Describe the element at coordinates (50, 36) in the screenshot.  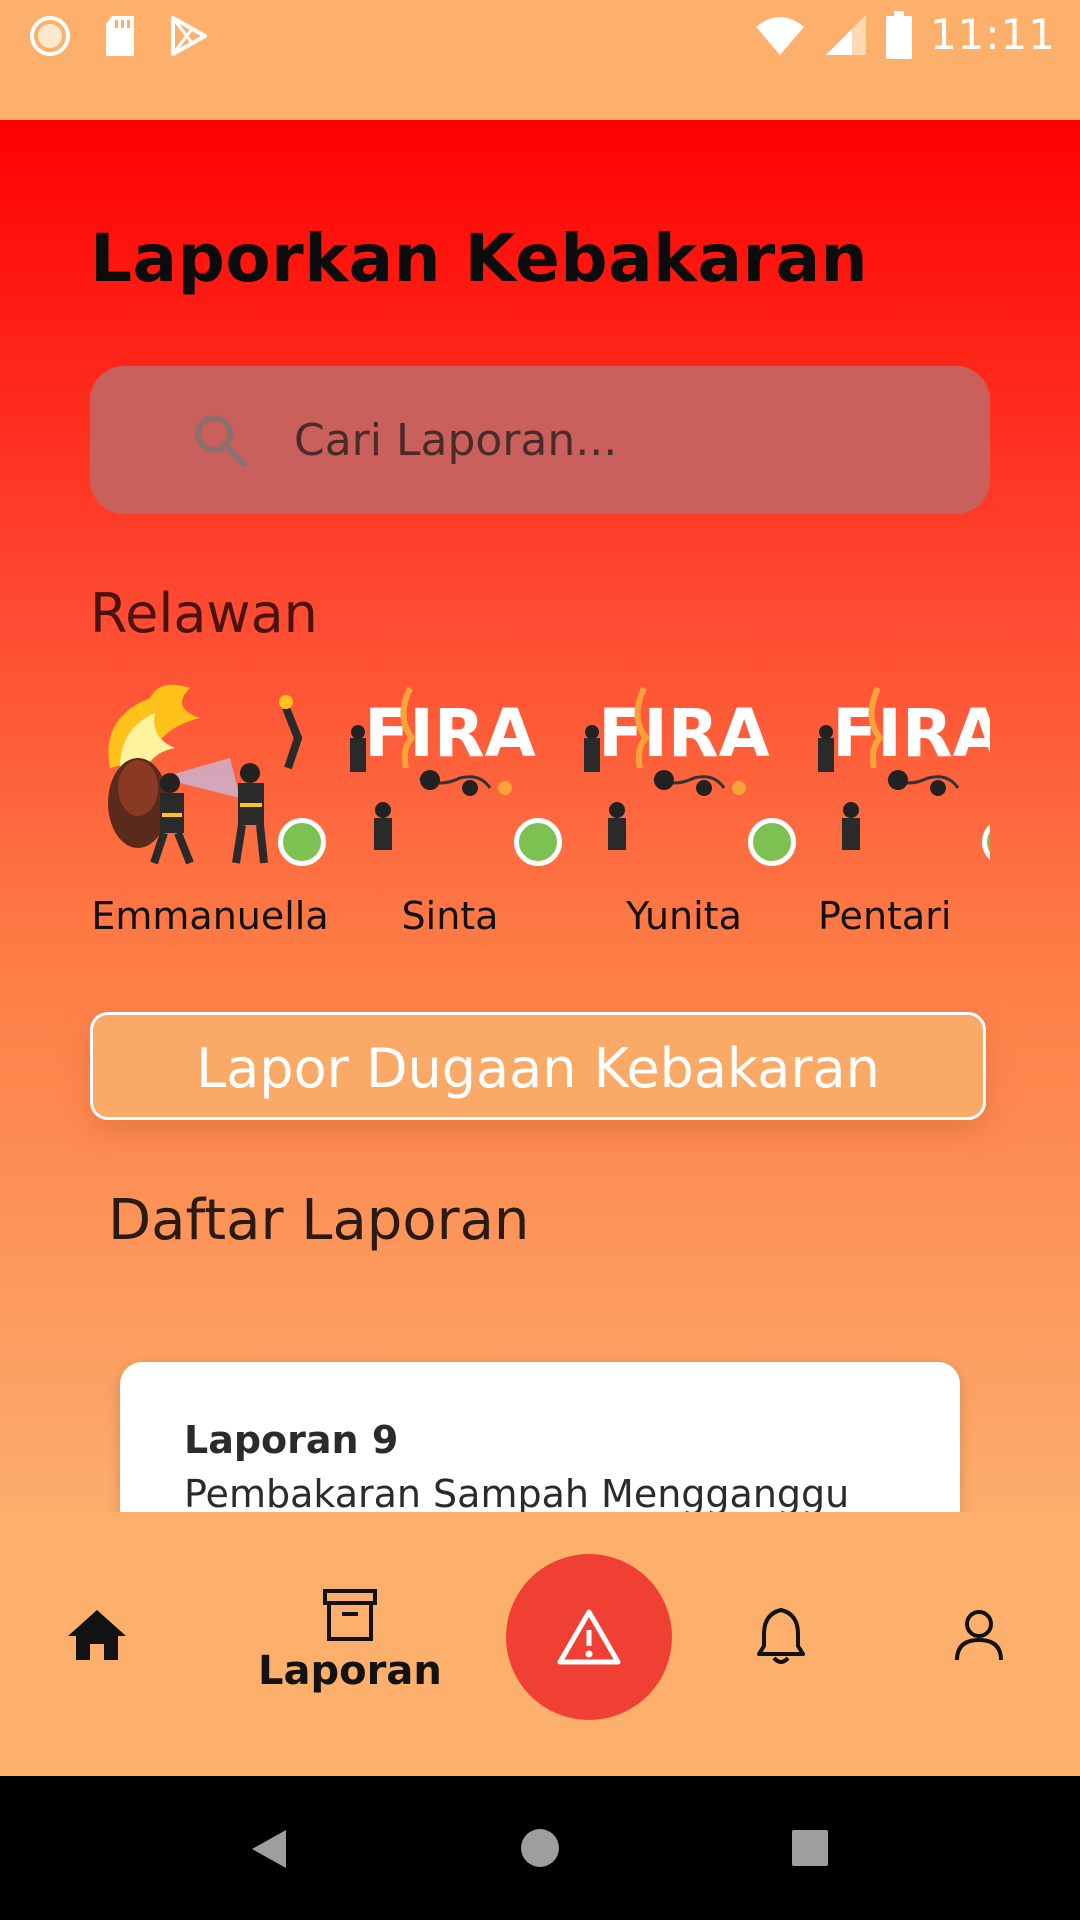
I see `sync-icon` at that location.